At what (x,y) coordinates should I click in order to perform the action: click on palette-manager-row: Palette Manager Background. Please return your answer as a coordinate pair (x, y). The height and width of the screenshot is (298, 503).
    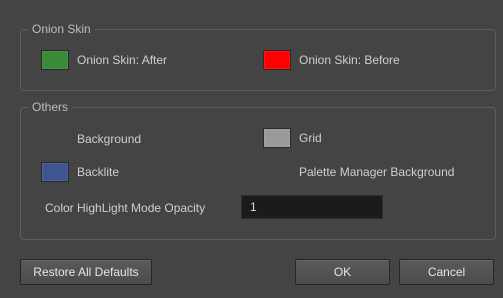
    Looking at the image, I should click on (376, 172).